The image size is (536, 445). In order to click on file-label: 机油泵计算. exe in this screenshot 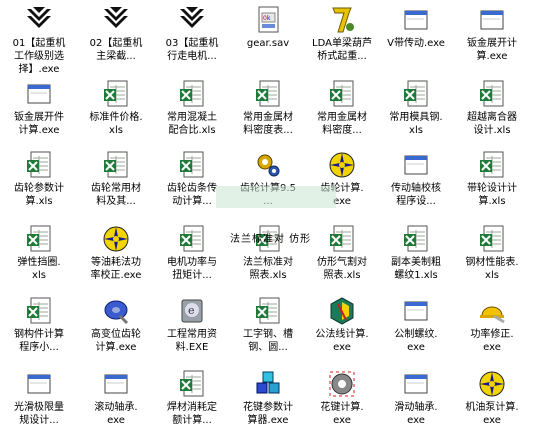, I will do `click(492, 414)`.